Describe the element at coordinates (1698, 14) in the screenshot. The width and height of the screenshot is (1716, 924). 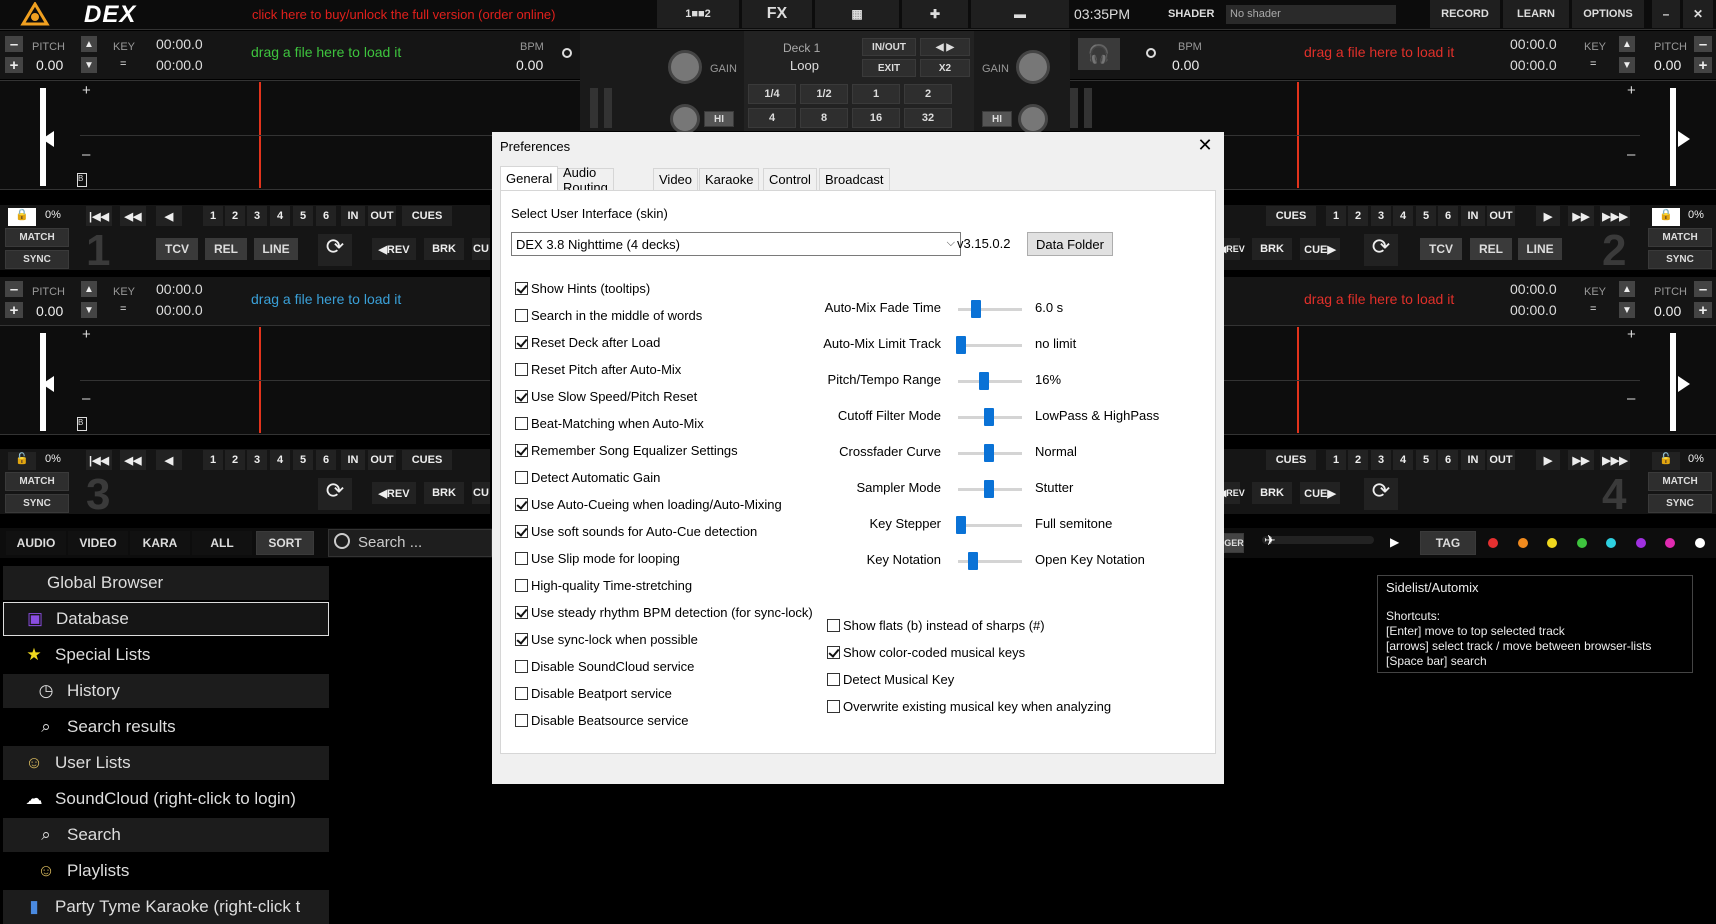
I see `close-app-button: ✕` at that location.